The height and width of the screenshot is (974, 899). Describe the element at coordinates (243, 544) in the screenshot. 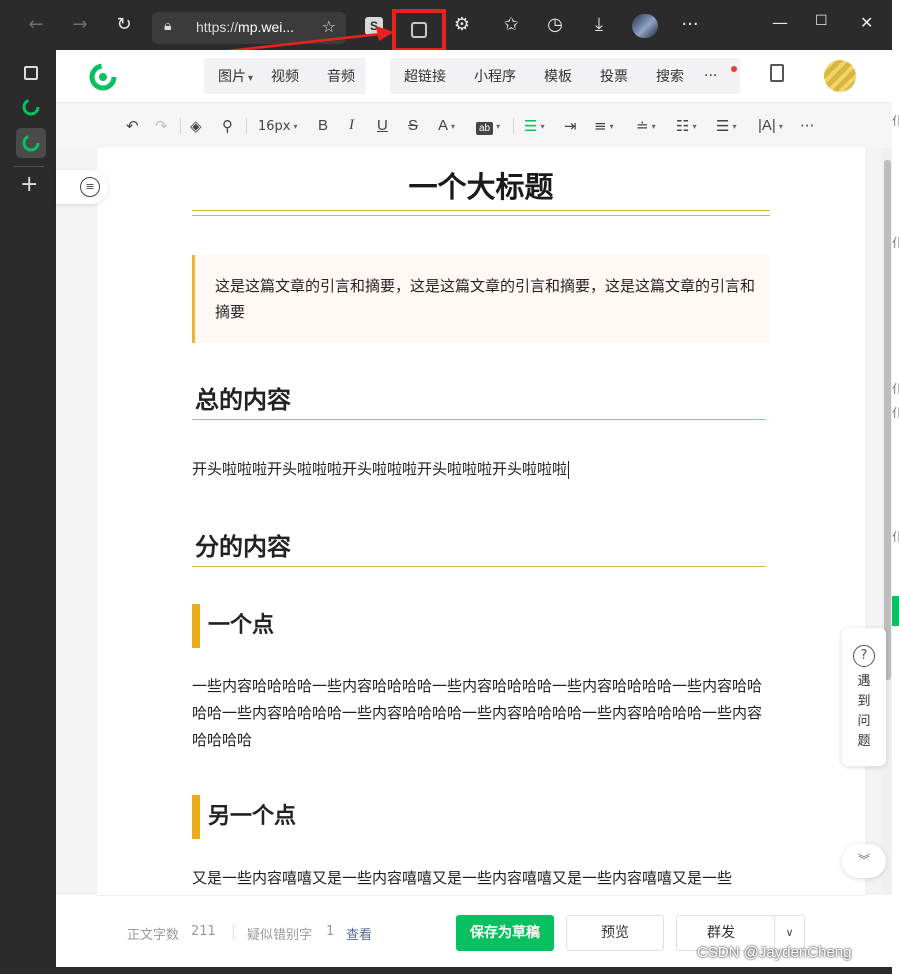

I see `section-heading-details: 分的内容` at that location.